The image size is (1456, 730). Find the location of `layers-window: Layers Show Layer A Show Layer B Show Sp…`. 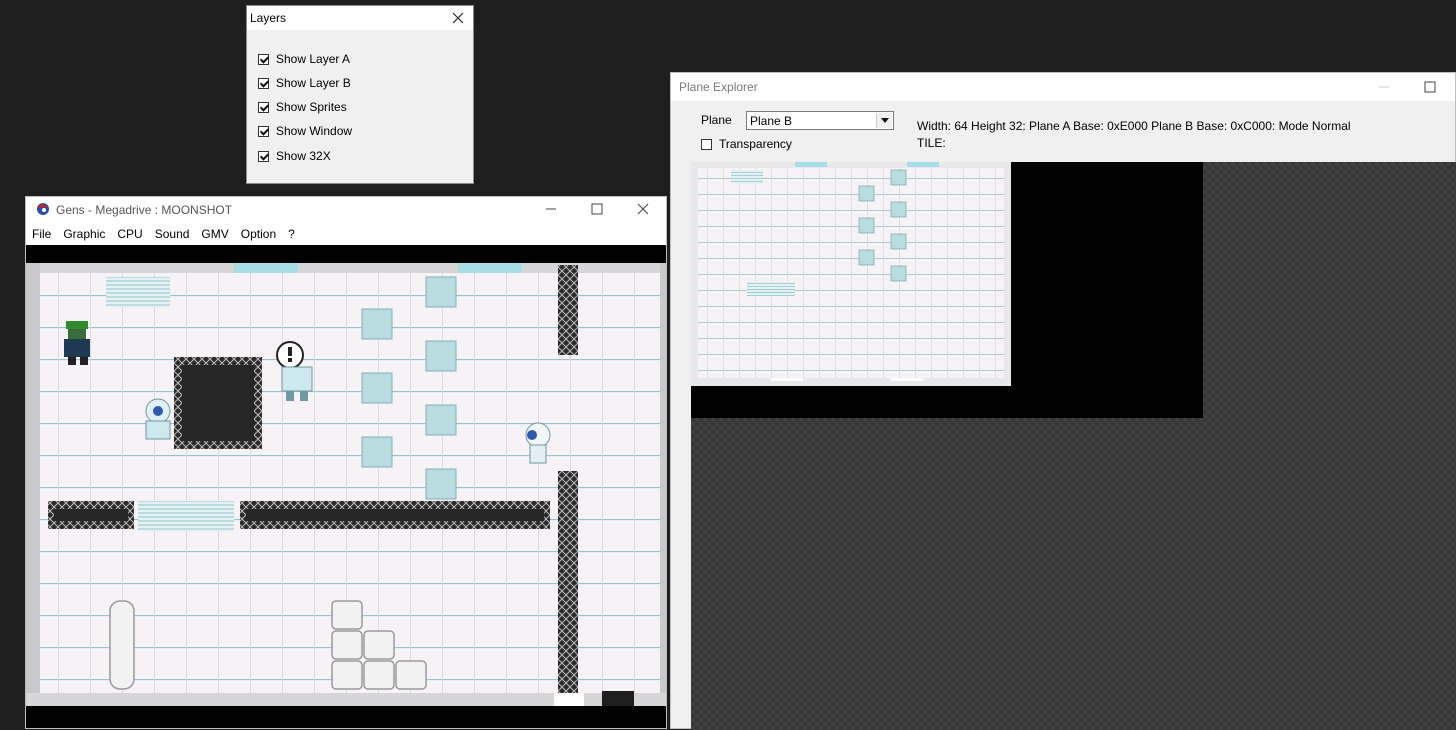

layers-window: Layers Show Layer A Show Layer B Show Sp… is located at coordinates (360, 94).